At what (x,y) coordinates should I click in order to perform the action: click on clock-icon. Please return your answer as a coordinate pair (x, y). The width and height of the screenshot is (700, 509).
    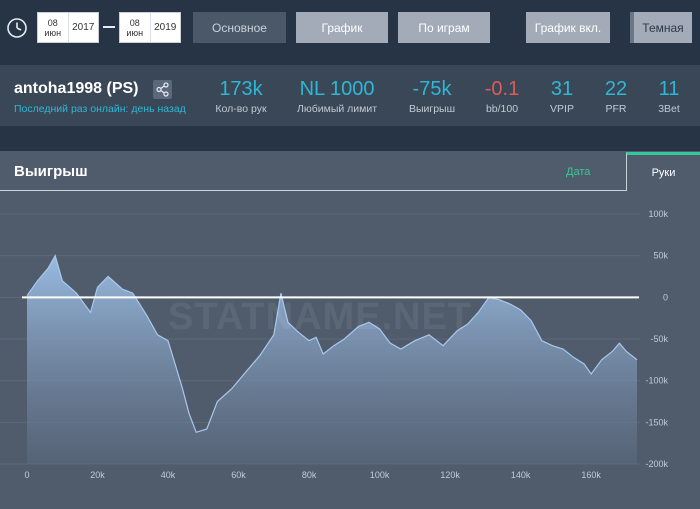
    Looking at the image, I should click on (17, 28).